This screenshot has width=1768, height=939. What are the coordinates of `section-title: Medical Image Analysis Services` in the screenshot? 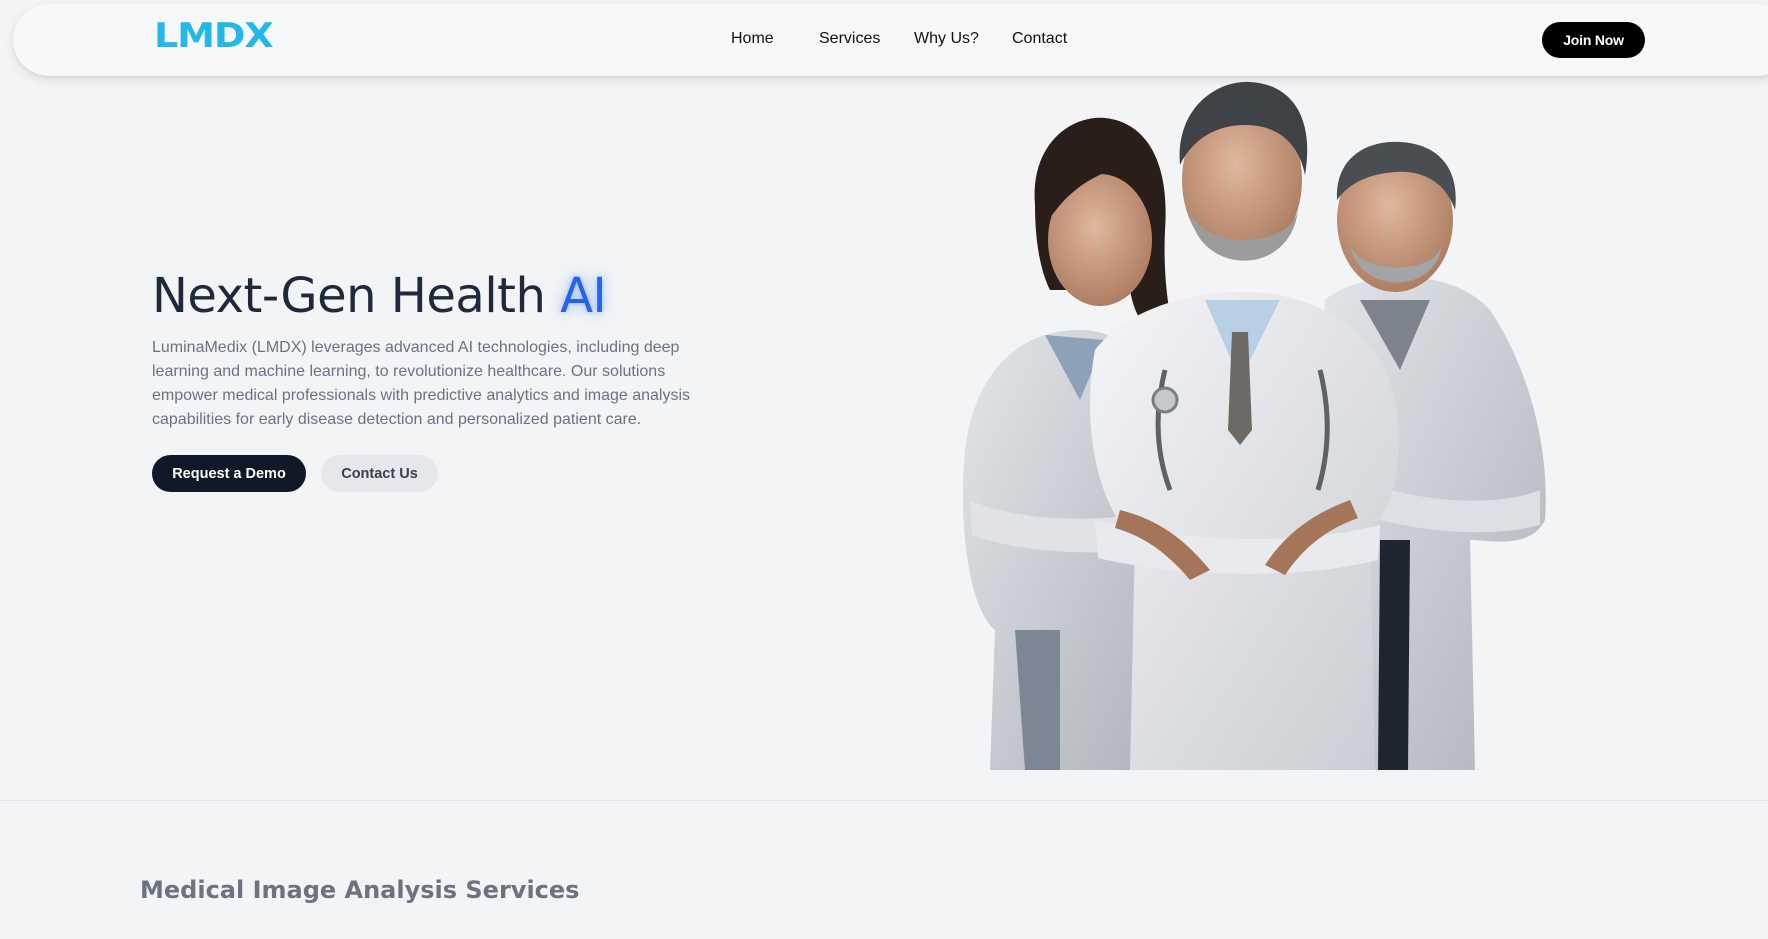 It's located at (360, 890).